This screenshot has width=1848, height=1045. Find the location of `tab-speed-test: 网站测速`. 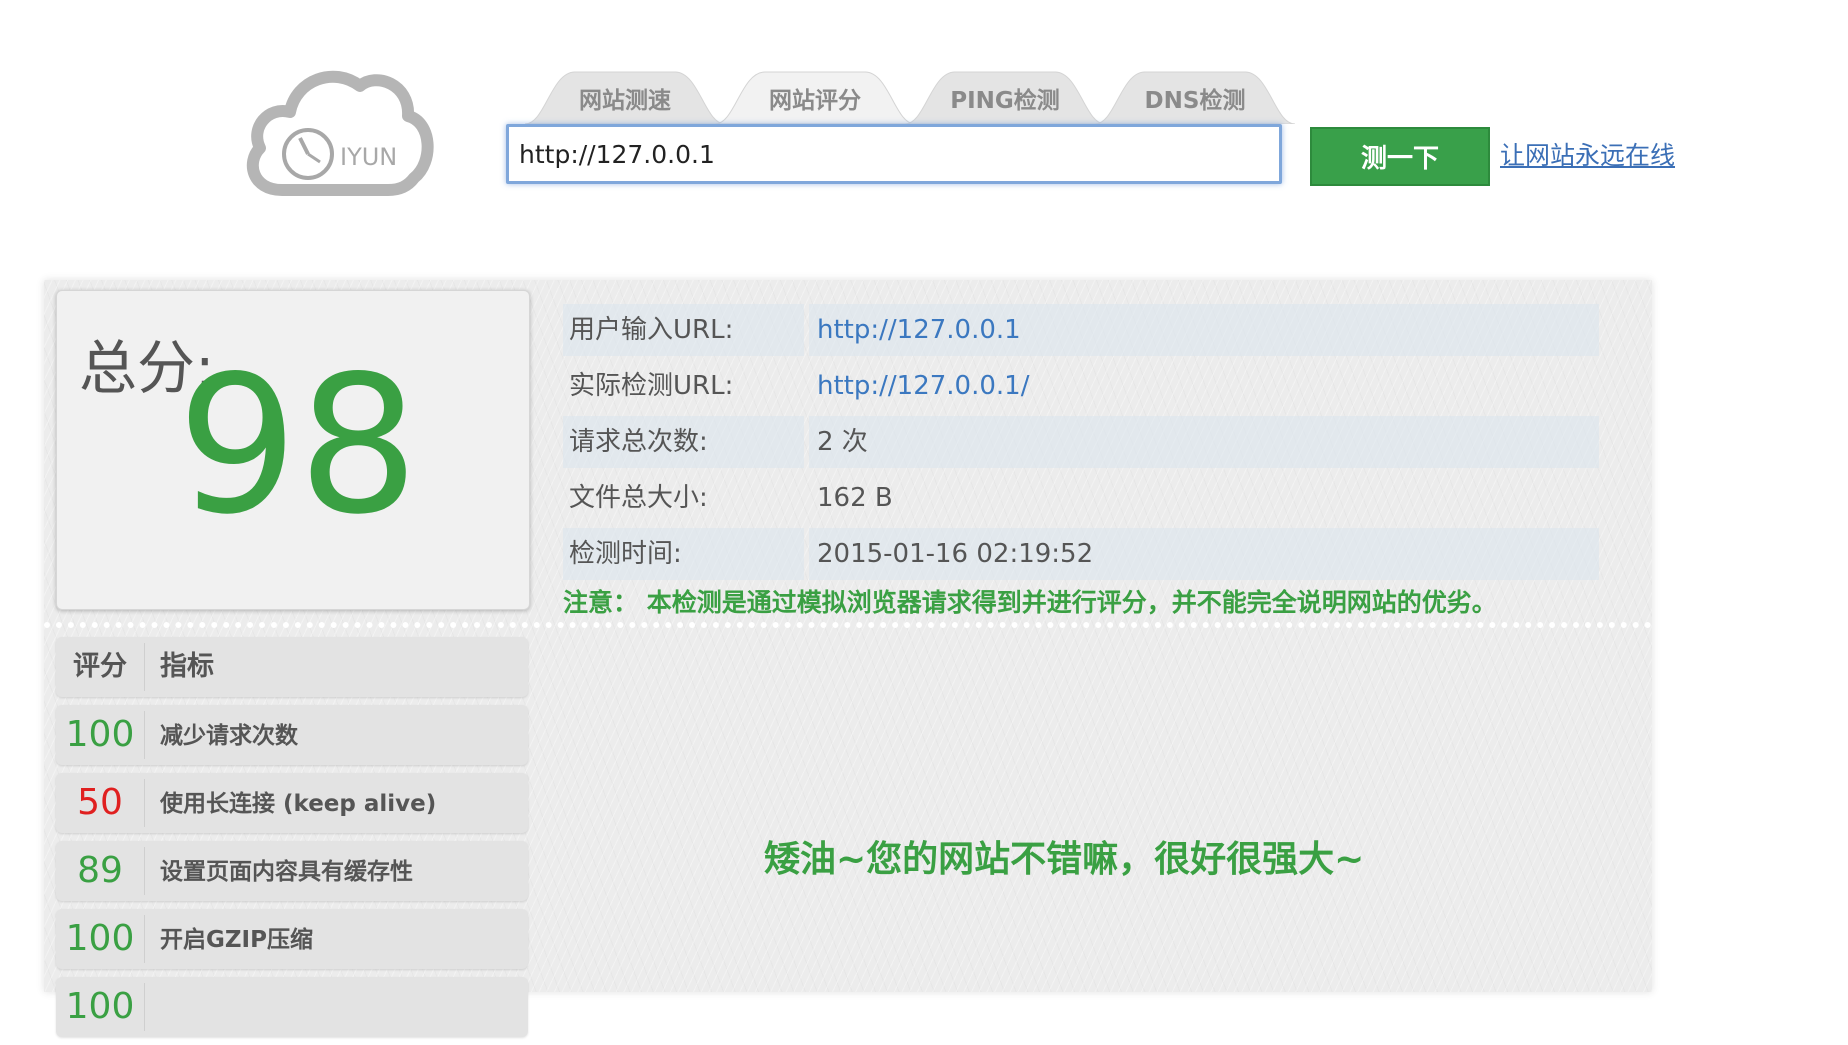

tab-speed-test: 网站测速 is located at coordinates (625, 96).